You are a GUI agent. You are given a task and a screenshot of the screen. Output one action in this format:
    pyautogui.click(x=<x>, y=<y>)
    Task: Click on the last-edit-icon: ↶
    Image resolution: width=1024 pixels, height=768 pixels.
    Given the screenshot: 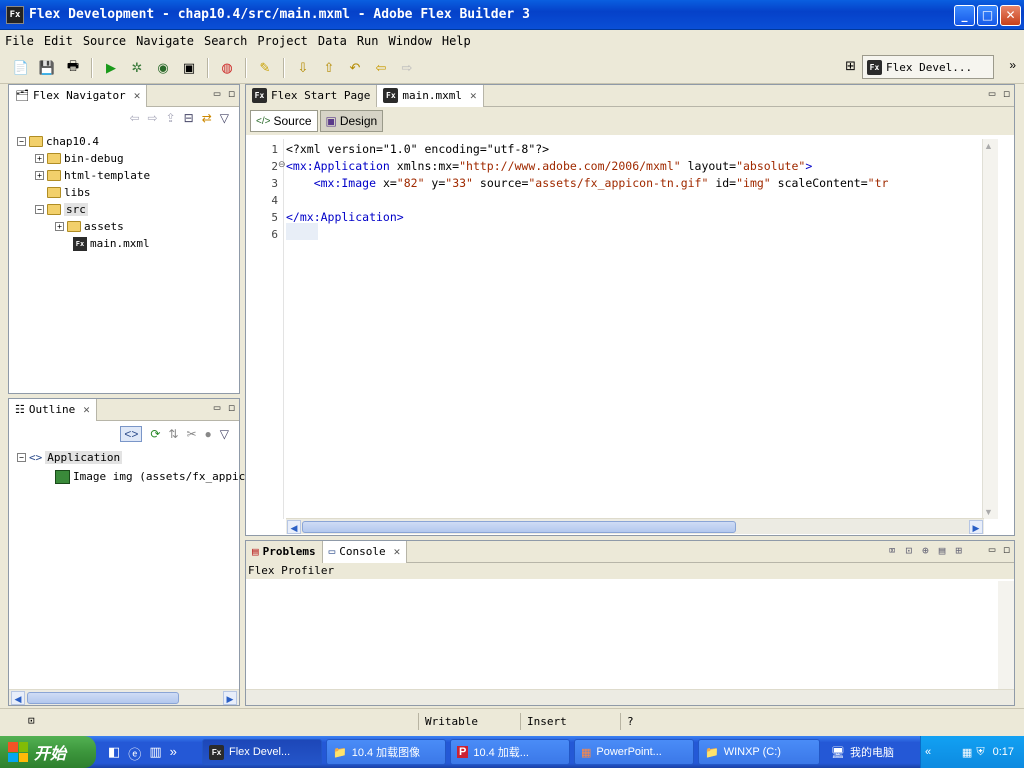 What is the action you would take?
    pyautogui.click(x=355, y=68)
    